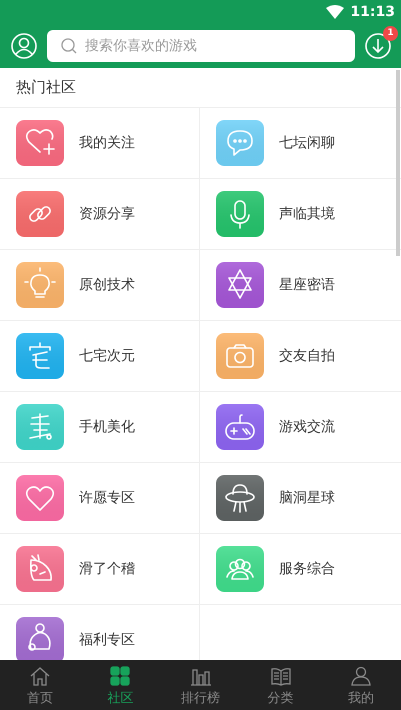 The image size is (401, 710). I want to click on search-field: 搜索你喜欢的游戏, so click(201, 46).